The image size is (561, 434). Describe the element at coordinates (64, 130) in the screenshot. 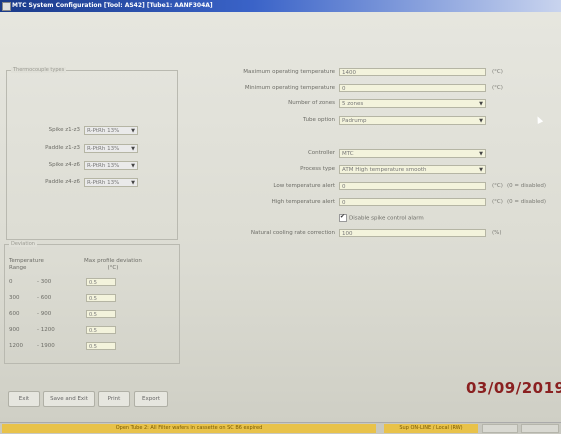

I see `spike-z1-z3-label: Spike z1-z3` at that location.